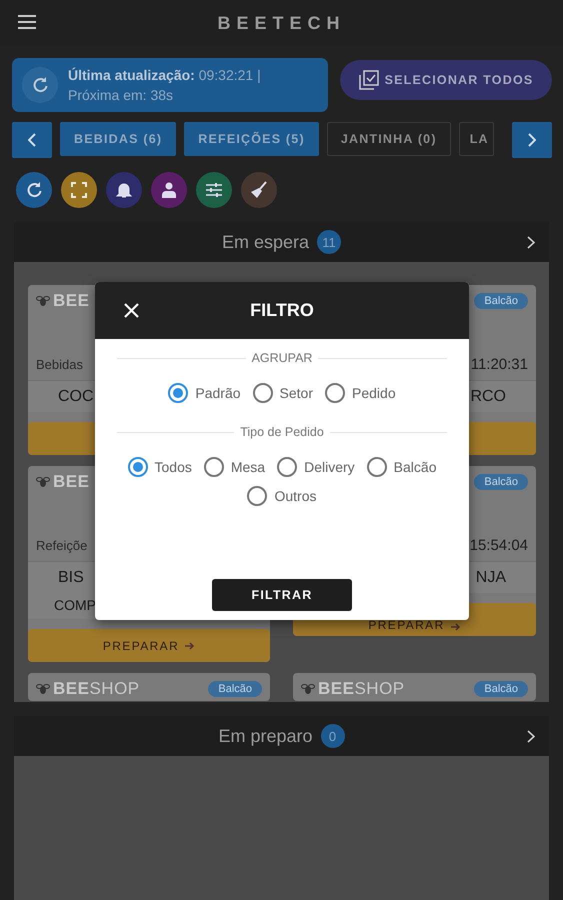  Describe the element at coordinates (499, 545) in the screenshot. I see `order-time: 15:54:04` at that location.